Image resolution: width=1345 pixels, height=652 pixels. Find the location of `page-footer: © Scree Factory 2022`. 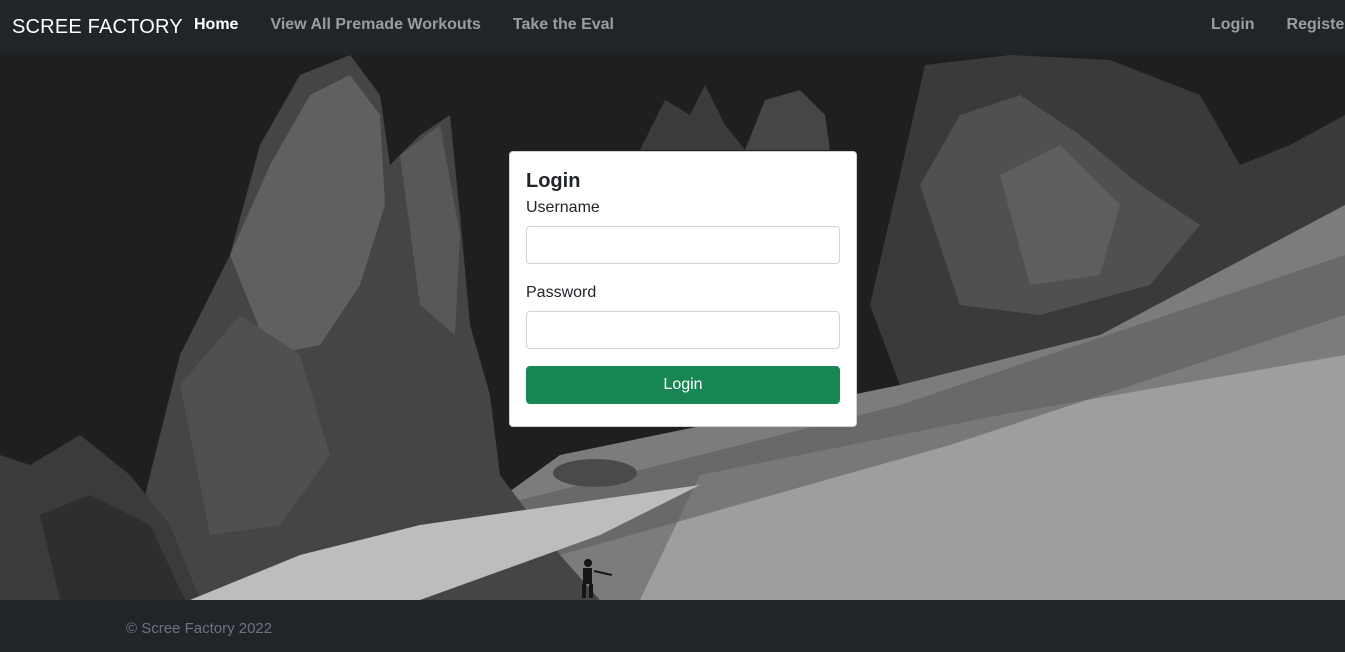

page-footer: © Scree Factory 2022 is located at coordinates (672, 626).